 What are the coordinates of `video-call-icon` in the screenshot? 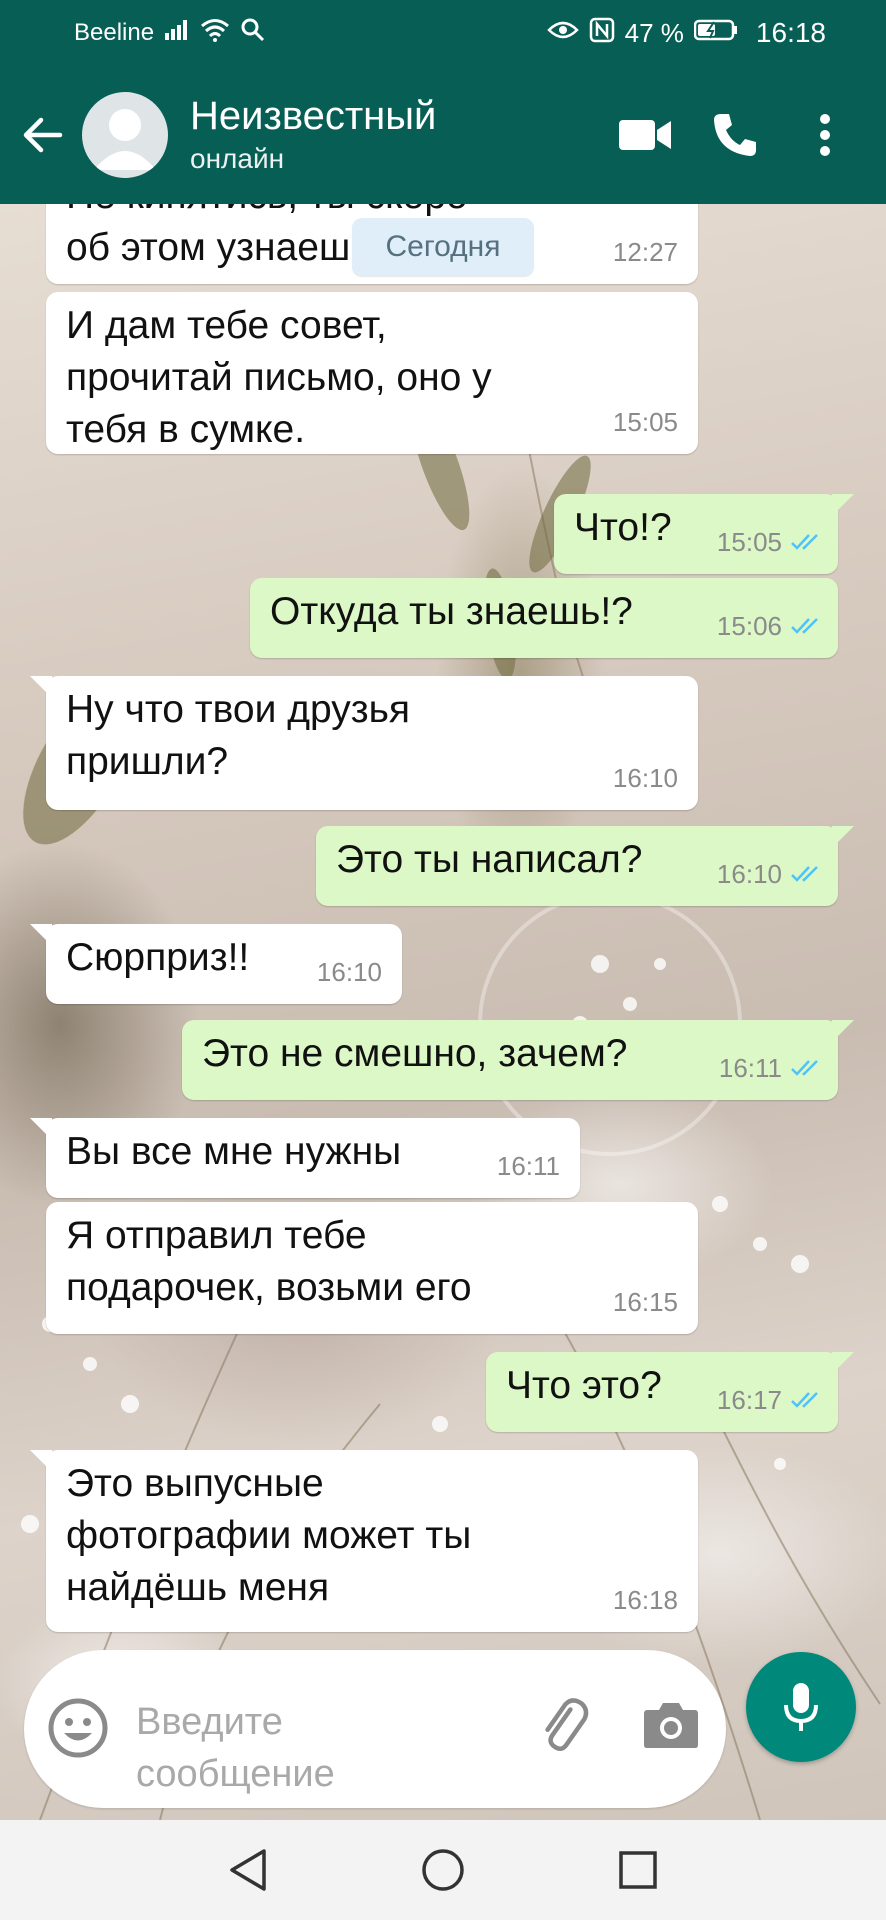 It's located at (645, 135).